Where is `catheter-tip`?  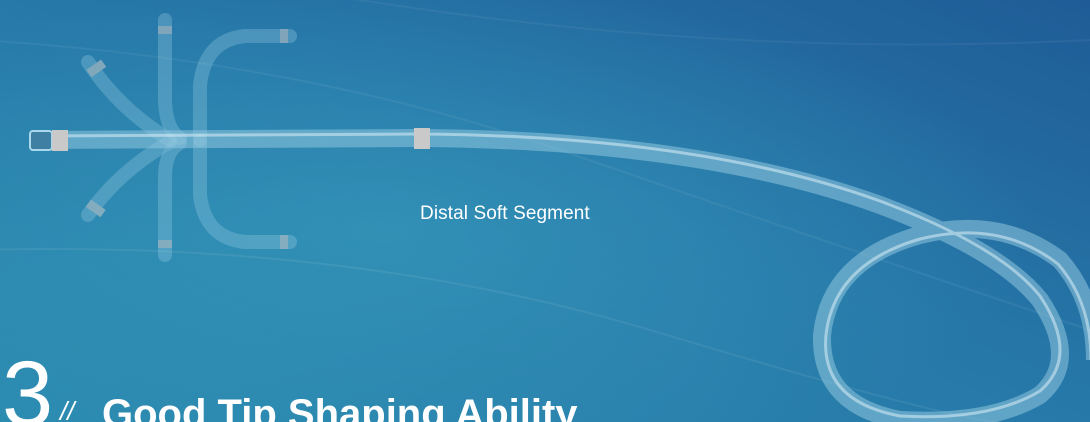 catheter-tip is located at coordinates (41, 140).